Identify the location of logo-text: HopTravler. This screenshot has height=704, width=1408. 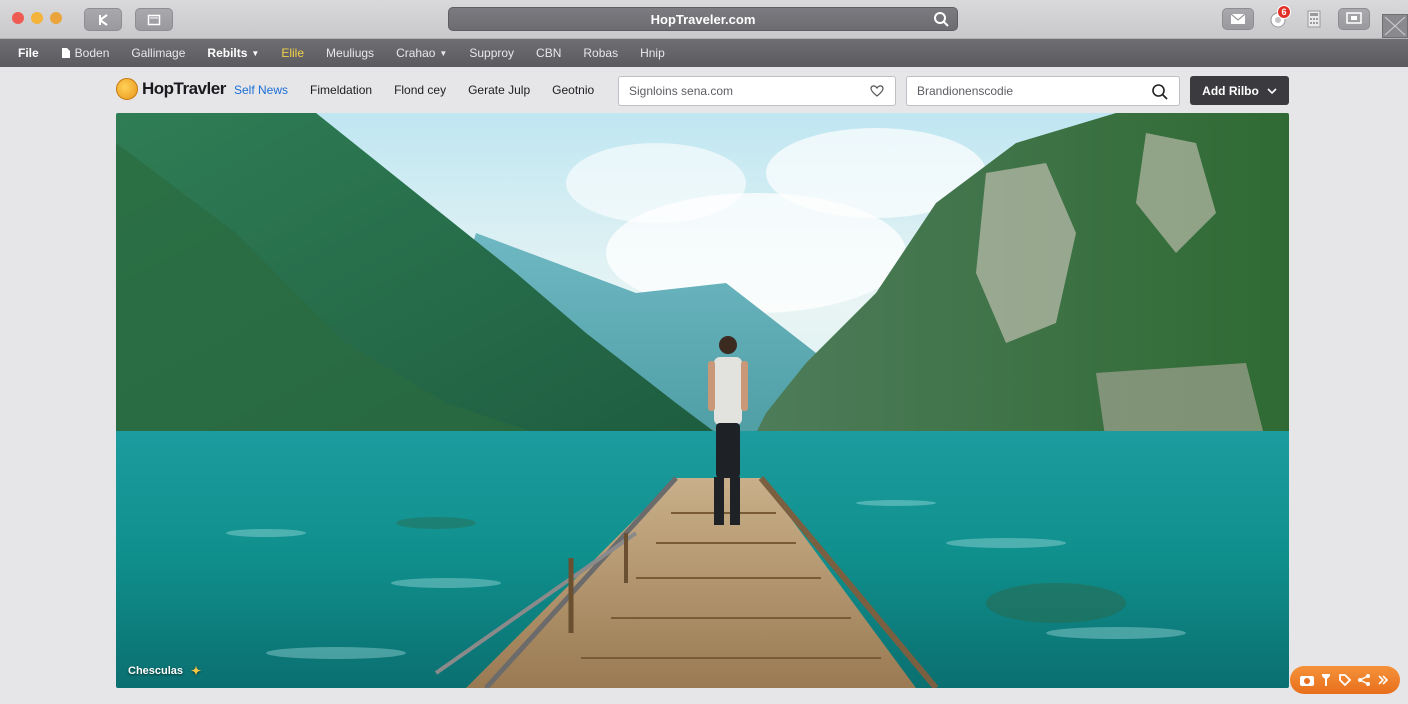
(184, 88).